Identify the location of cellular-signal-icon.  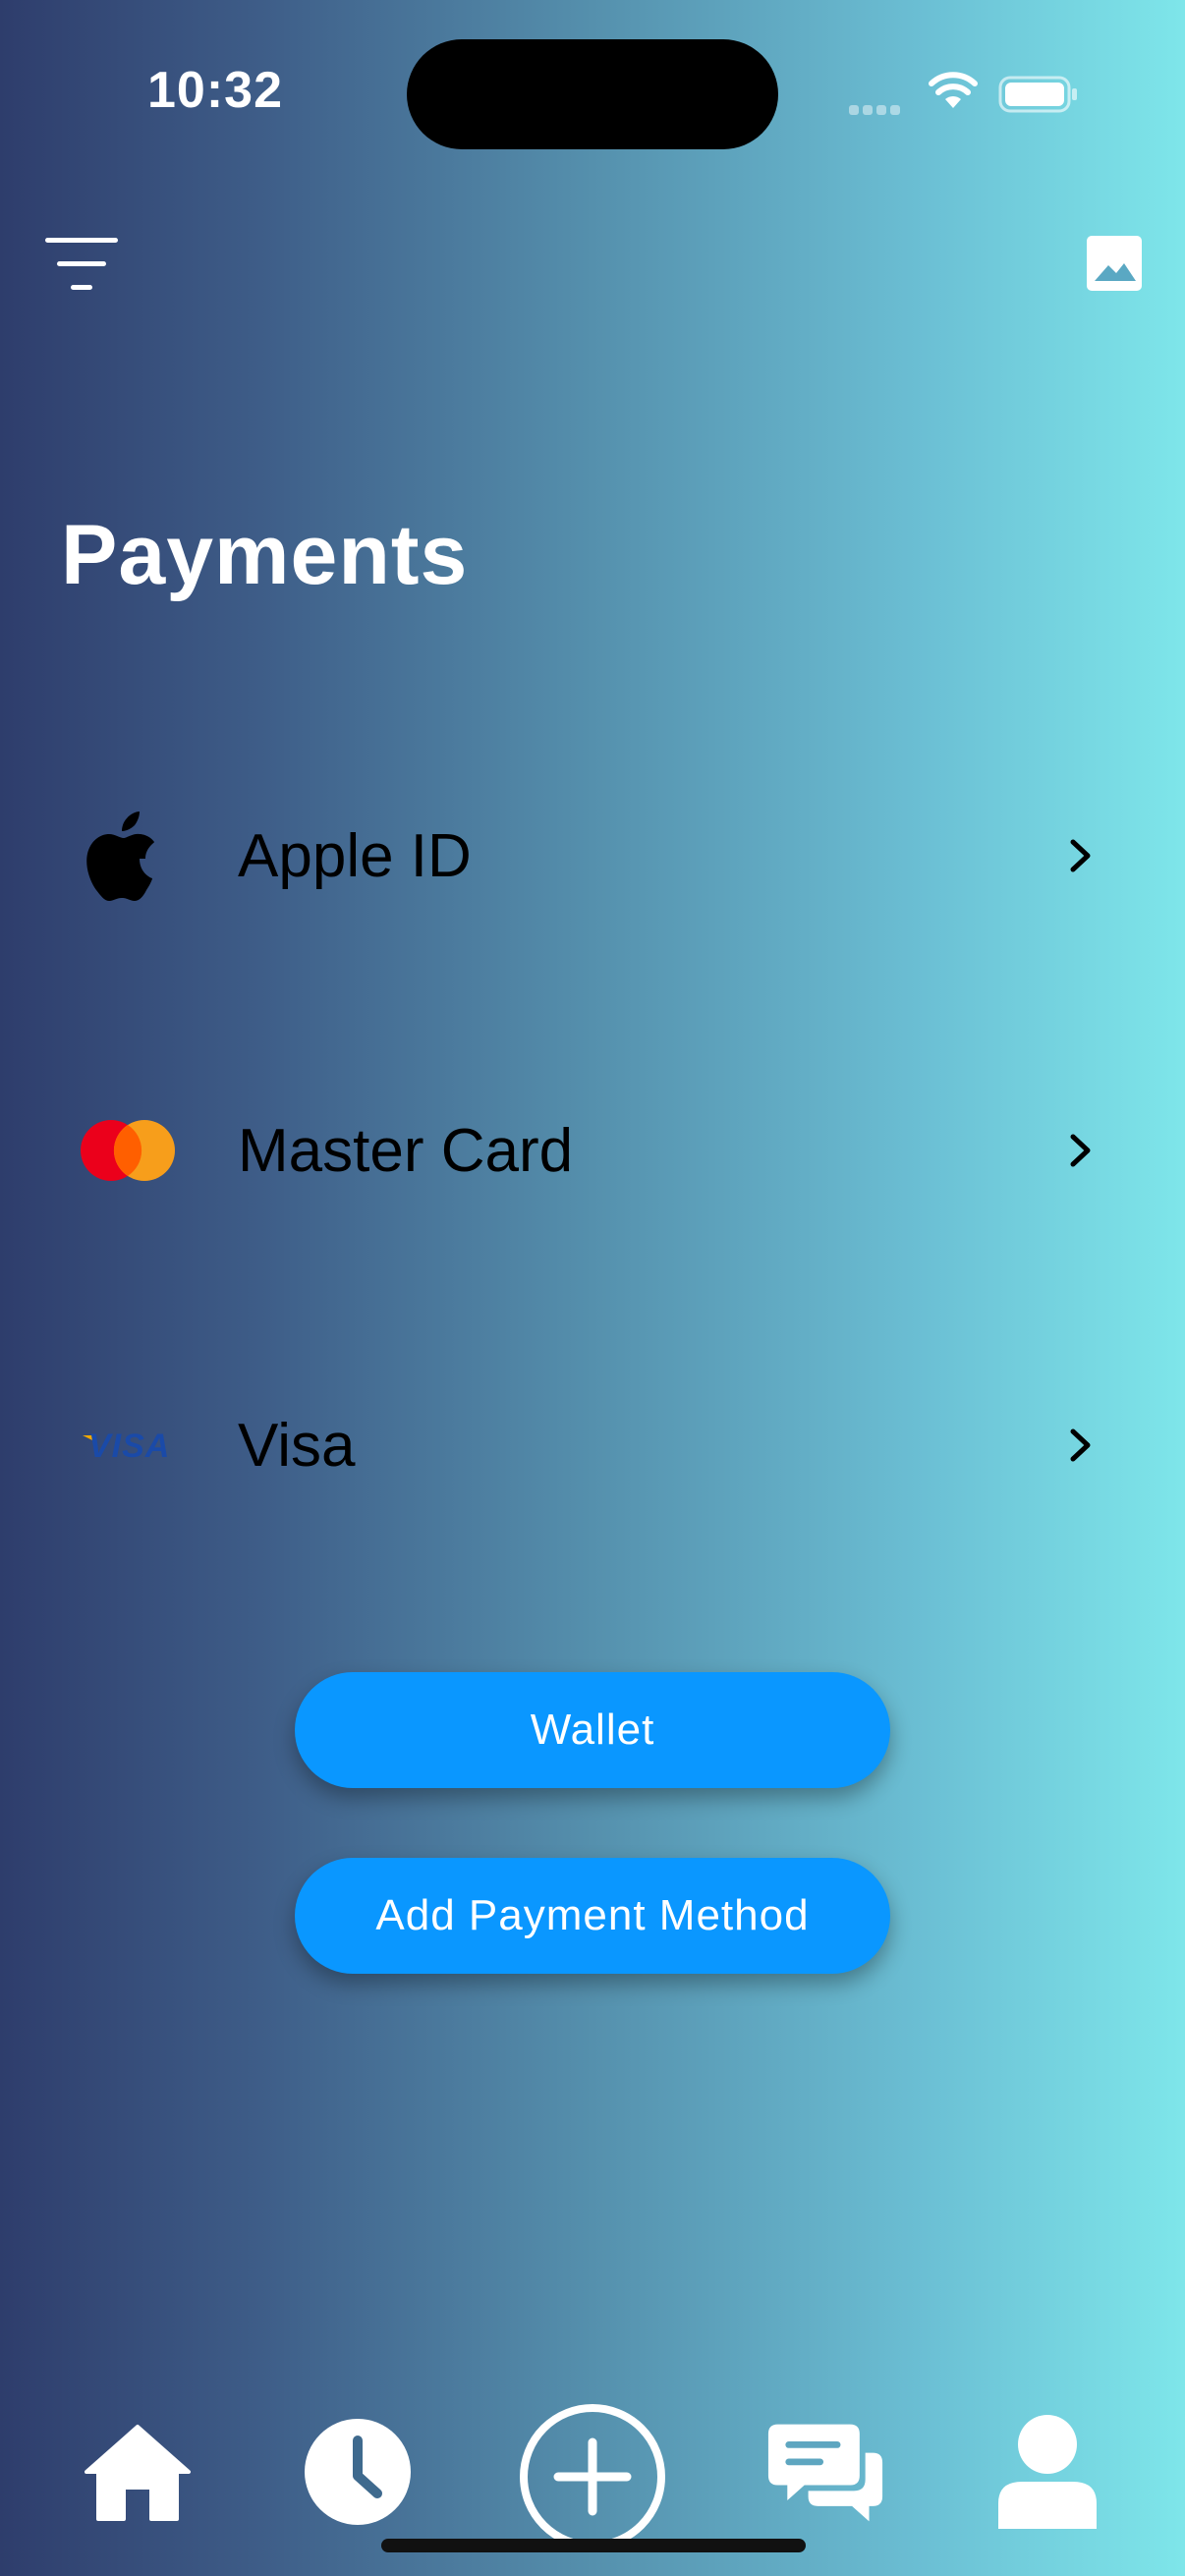
(877, 111).